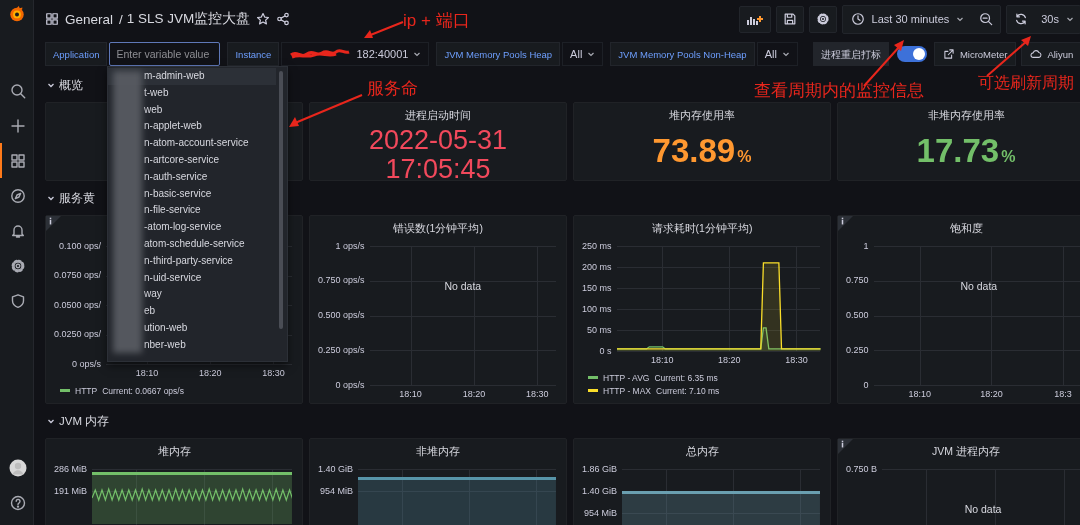 The image size is (1080, 525). I want to click on dashboard-title: 1 SLS JVM监控大盘, so click(188, 19).